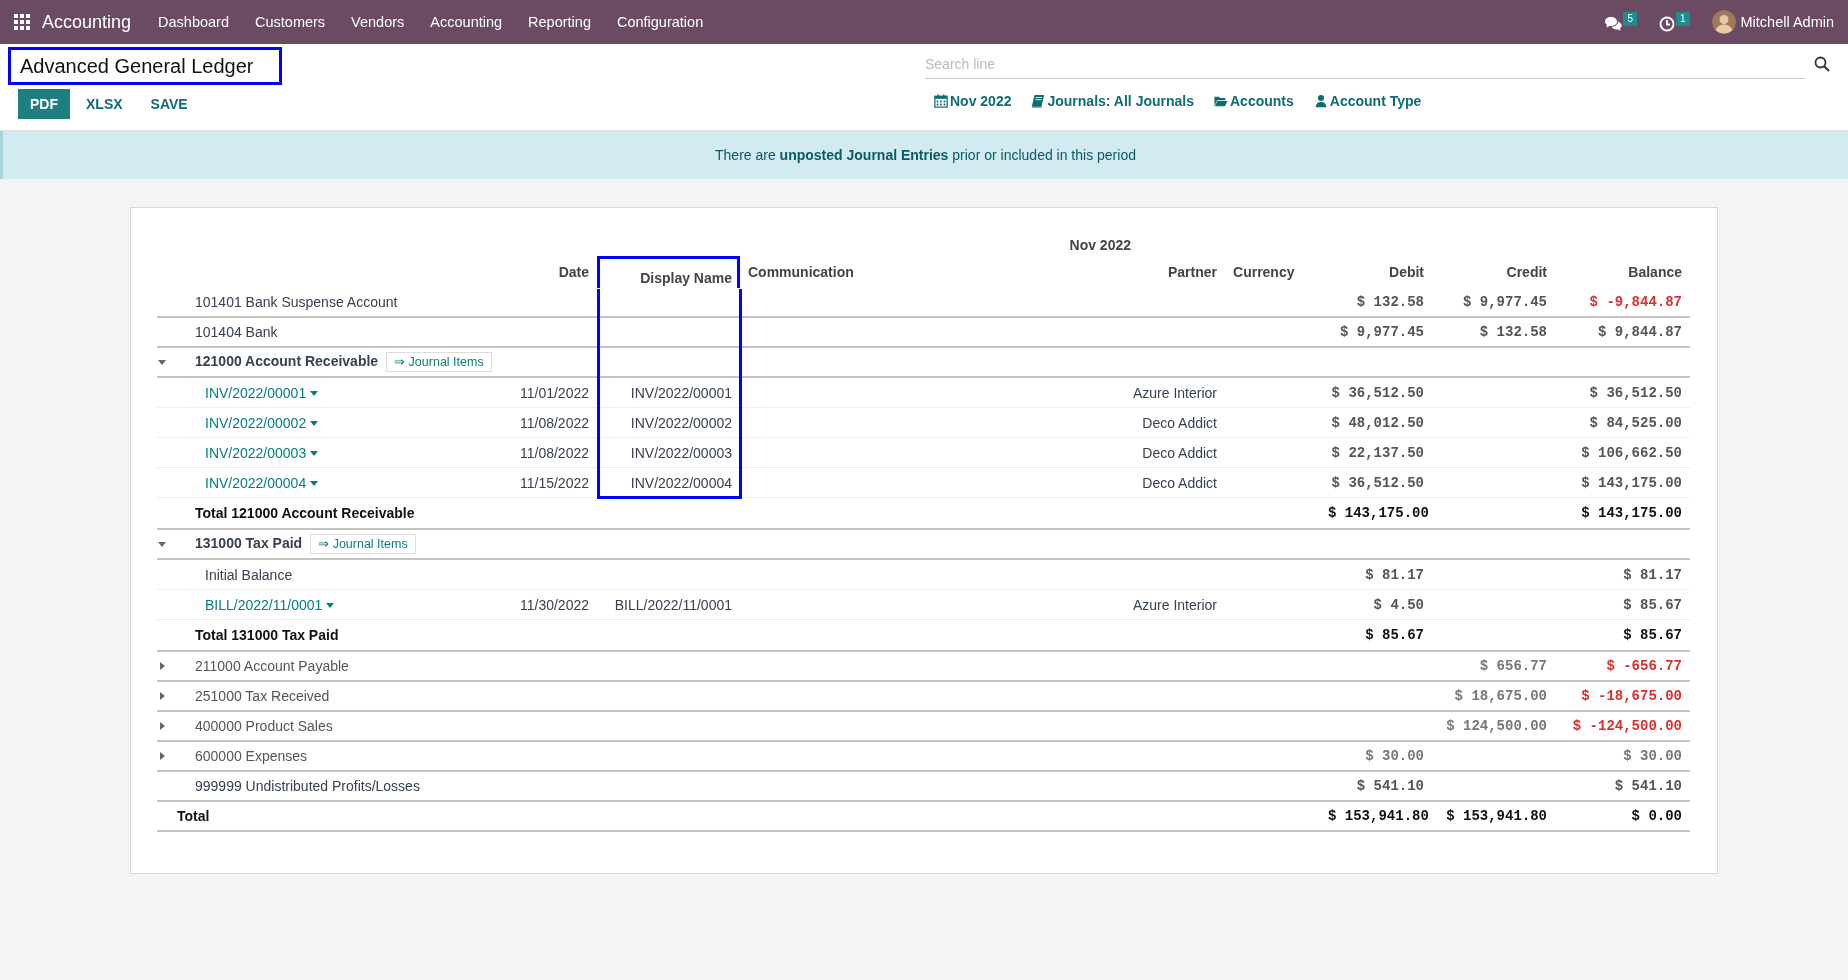 This screenshot has width=1848, height=980. I want to click on folder-icon, so click(1221, 101).